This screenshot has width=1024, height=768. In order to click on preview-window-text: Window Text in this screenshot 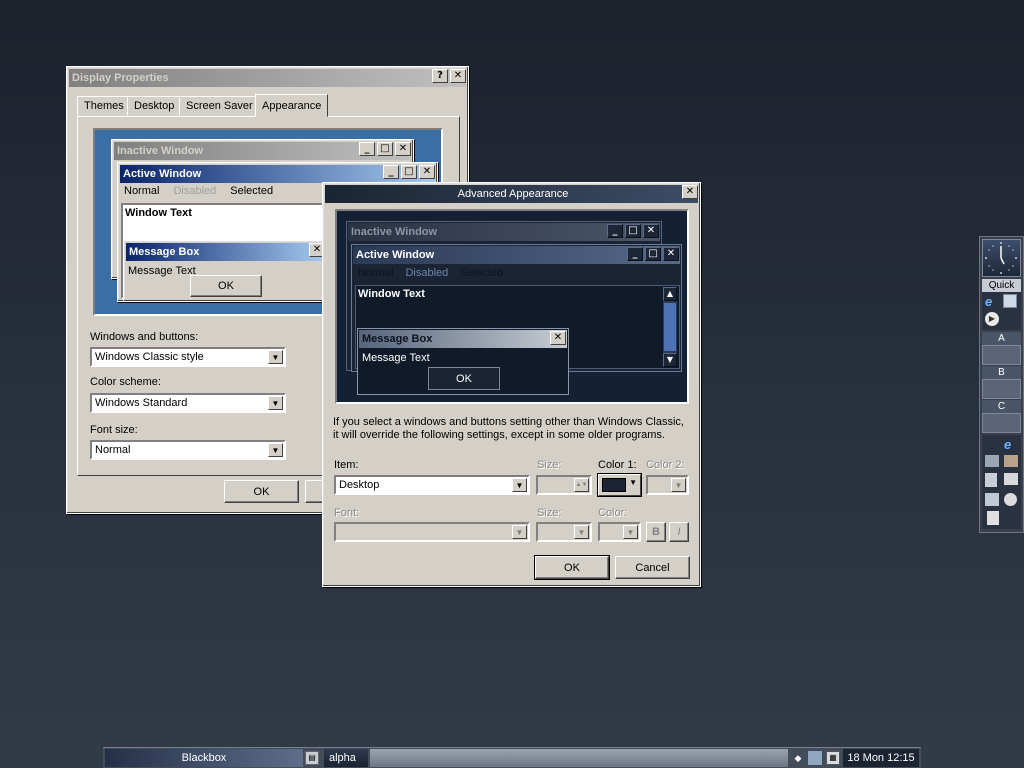, I will do `click(158, 213)`.